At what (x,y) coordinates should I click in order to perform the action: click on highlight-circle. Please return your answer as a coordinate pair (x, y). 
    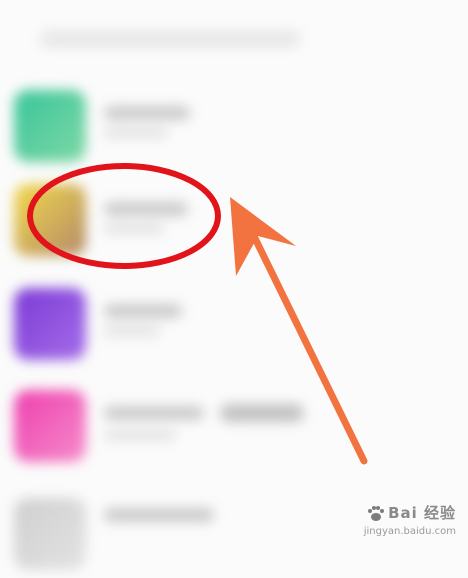
    Looking at the image, I should click on (124, 216).